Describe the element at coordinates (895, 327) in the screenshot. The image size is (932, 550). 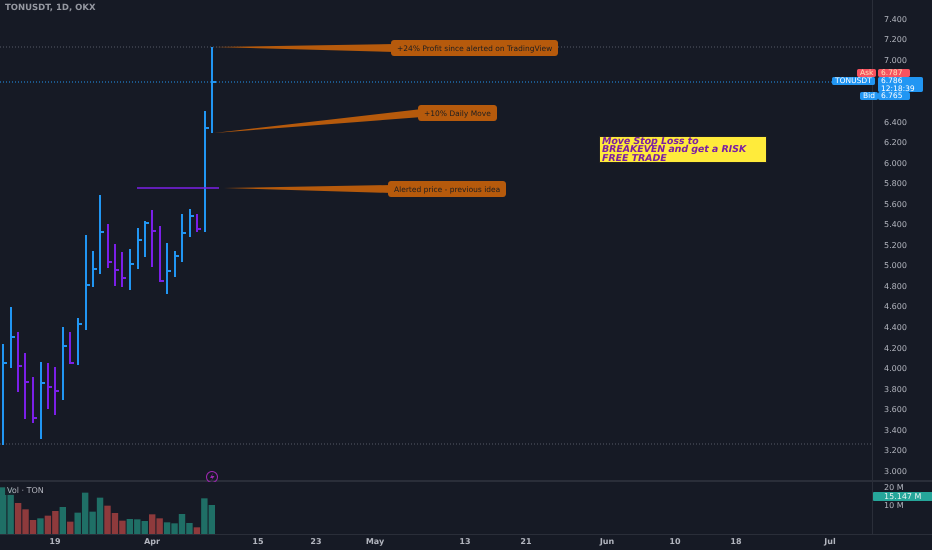
I see `price-label: 4.400` at that location.